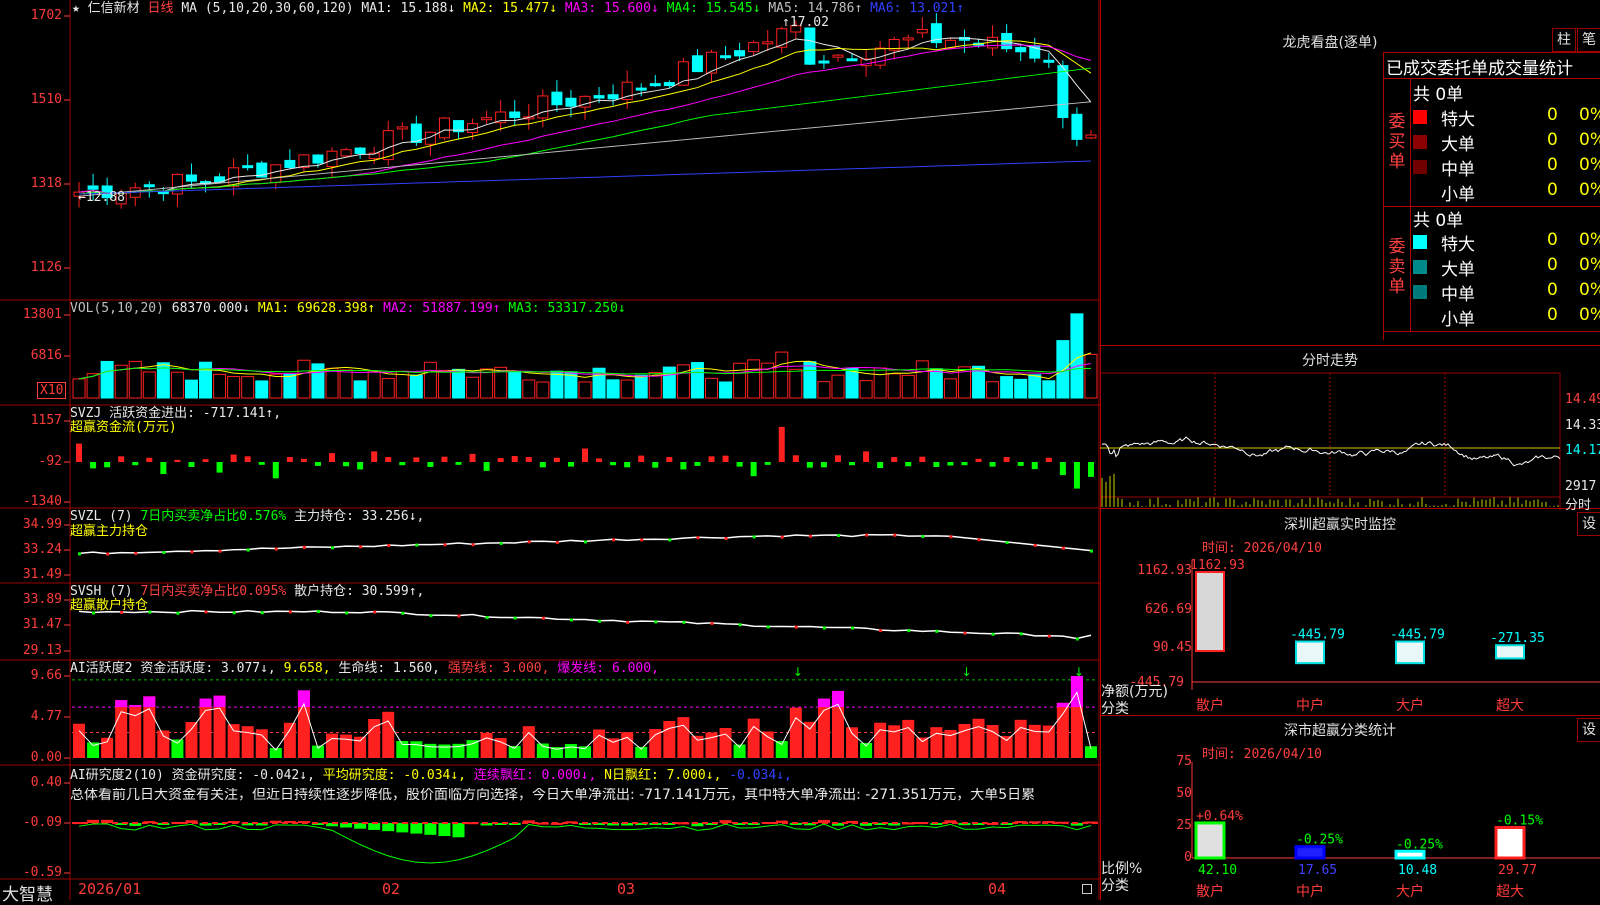 Image resolution: width=1600 pixels, height=905 pixels. What do you see at coordinates (997, 889) in the screenshot?
I see `x-axis-label: 04` at bounding box center [997, 889].